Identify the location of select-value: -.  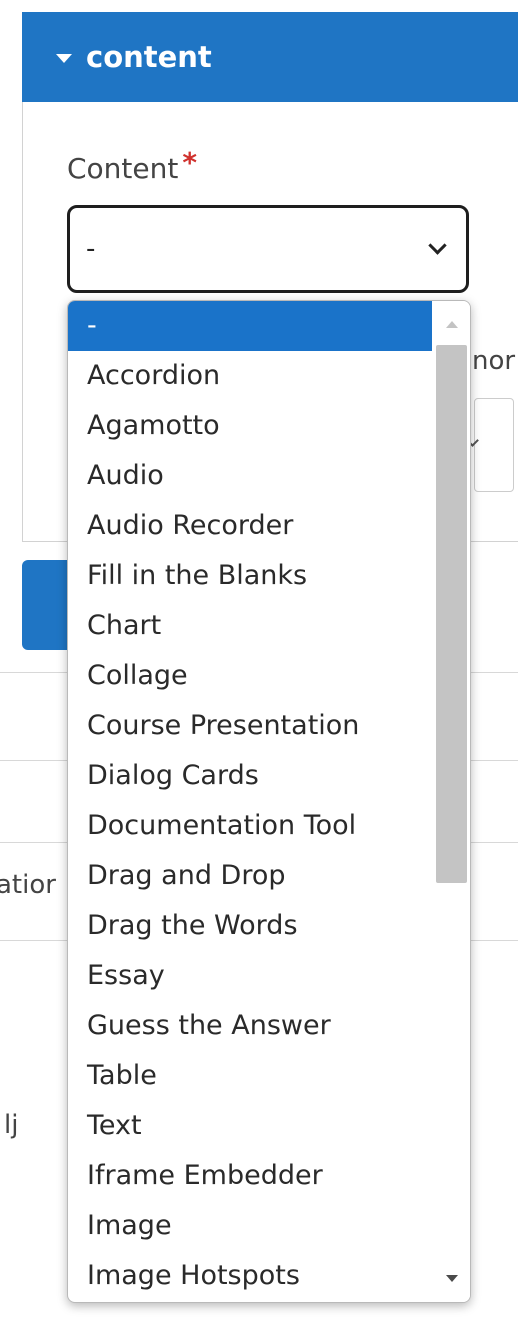
(91, 249).